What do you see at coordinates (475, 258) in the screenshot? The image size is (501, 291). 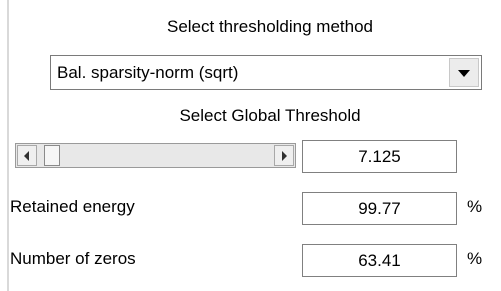 I see `number-of-zeros-unit: %` at bounding box center [475, 258].